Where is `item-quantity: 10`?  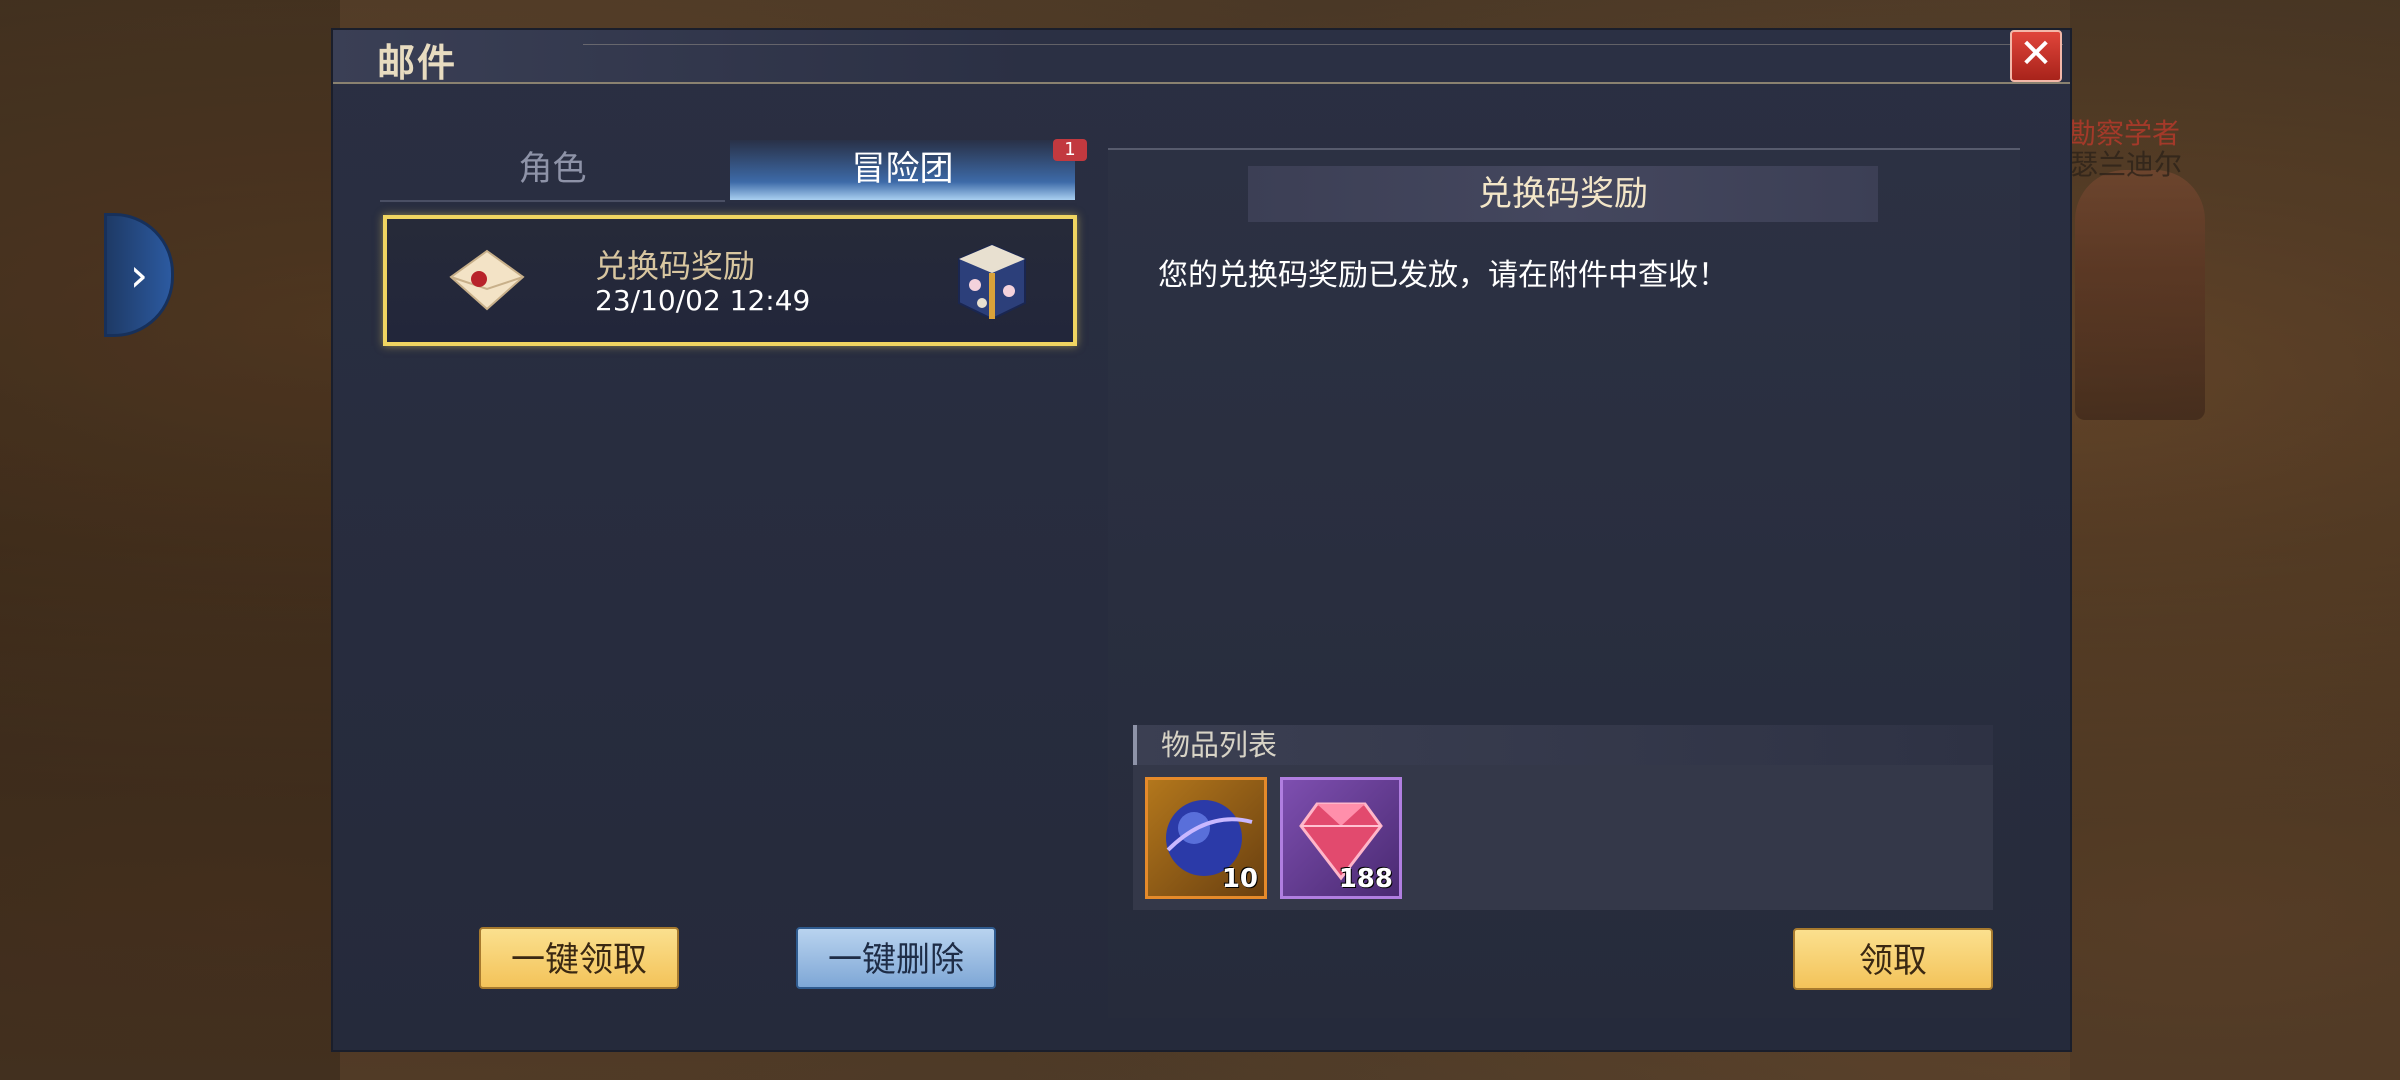 item-quantity: 10 is located at coordinates (1239, 879).